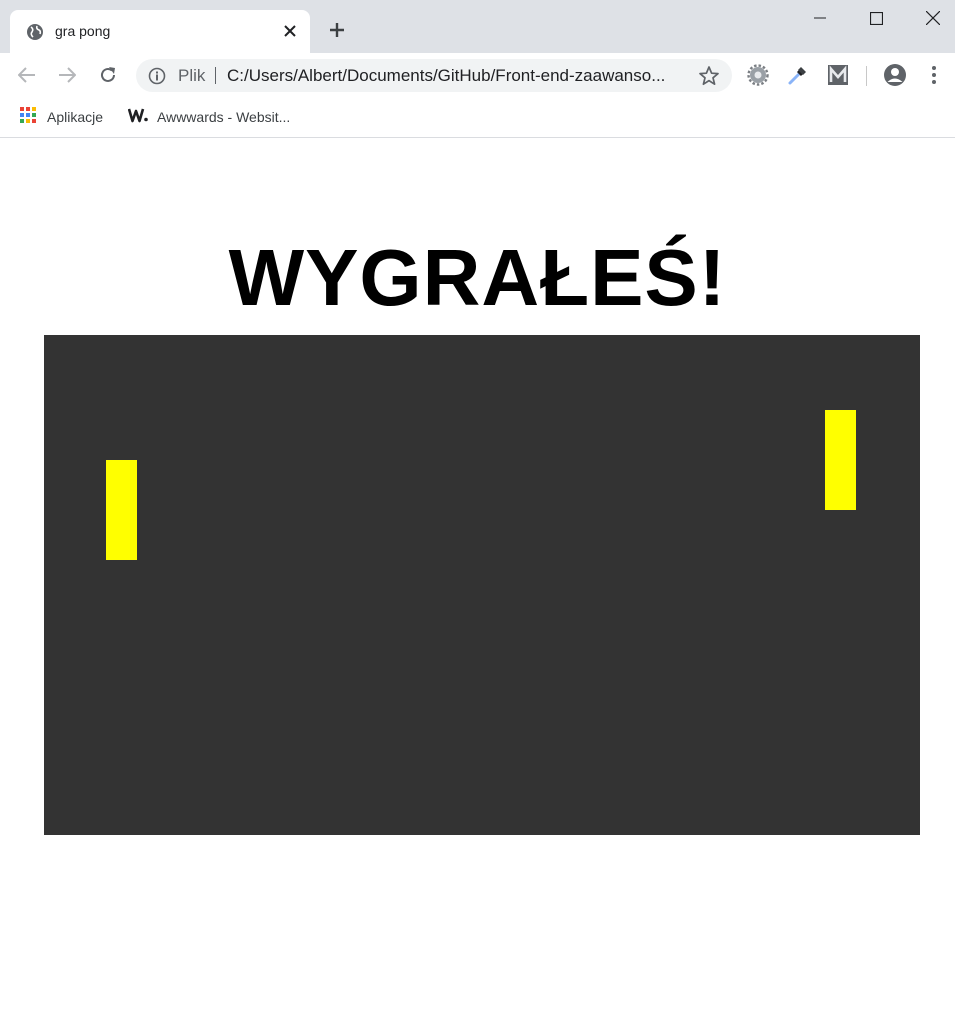 The width and height of the screenshot is (955, 1029). I want to click on right-paddle, so click(840, 460).